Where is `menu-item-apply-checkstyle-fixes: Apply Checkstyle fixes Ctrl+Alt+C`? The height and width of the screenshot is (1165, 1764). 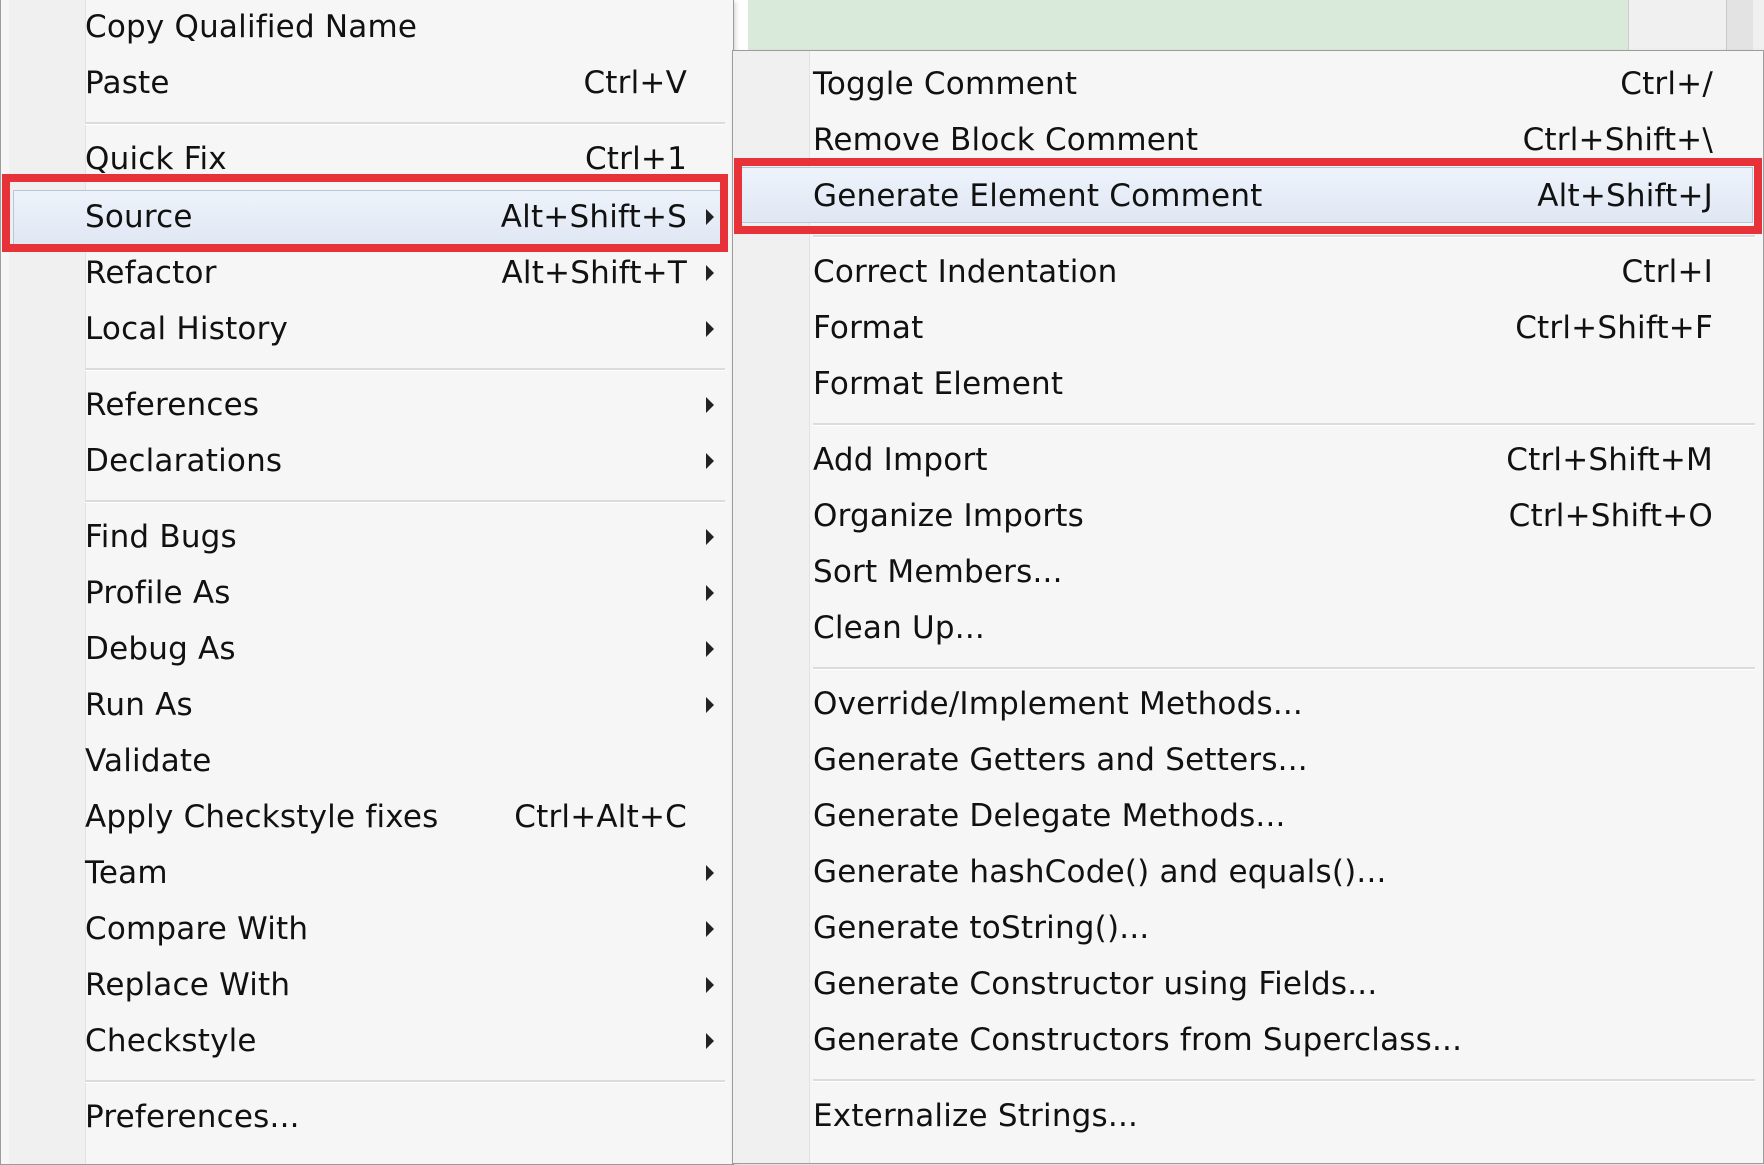
menu-item-apply-checkstyle-fixes: Apply Checkstyle fixes Ctrl+Alt+C is located at coordinates (399, 817).